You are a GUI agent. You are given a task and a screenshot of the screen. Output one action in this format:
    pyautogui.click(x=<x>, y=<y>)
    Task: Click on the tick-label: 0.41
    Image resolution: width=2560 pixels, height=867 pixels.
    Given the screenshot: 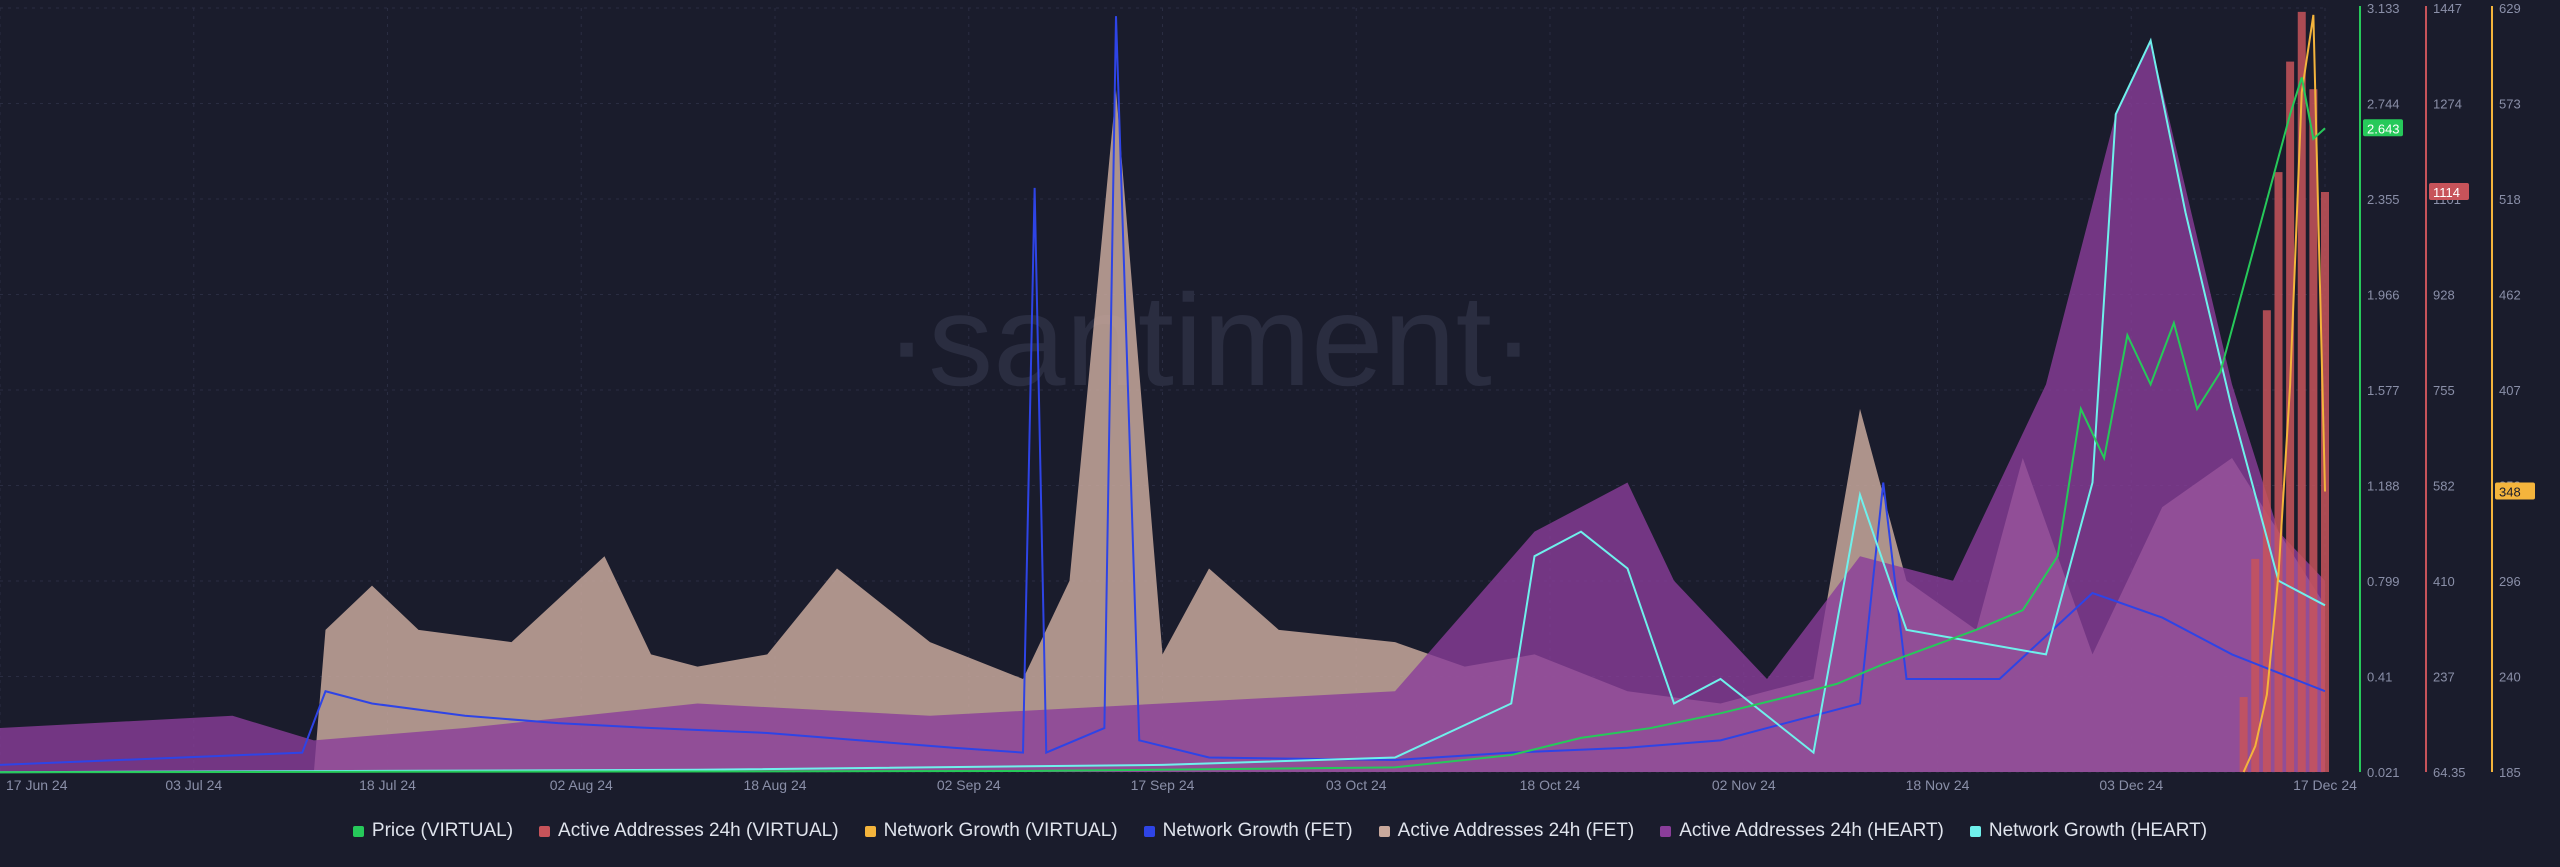 What is the action you would take?
    pyautogui.click(x=2379, y=677)
    